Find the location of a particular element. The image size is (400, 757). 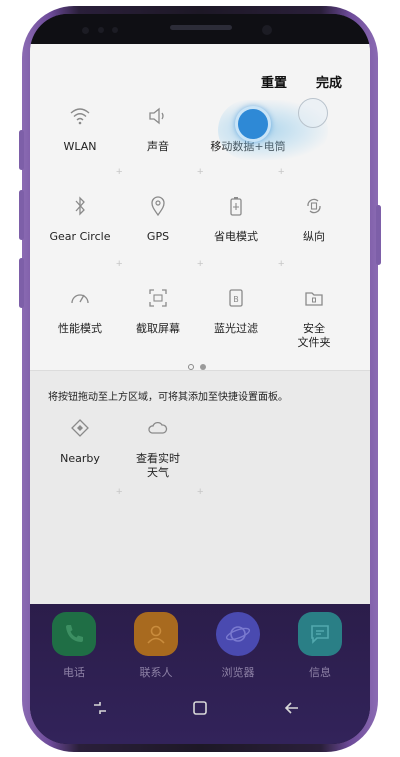

tile-power-saving: 省电模式 is located at coordinates (236, 219).